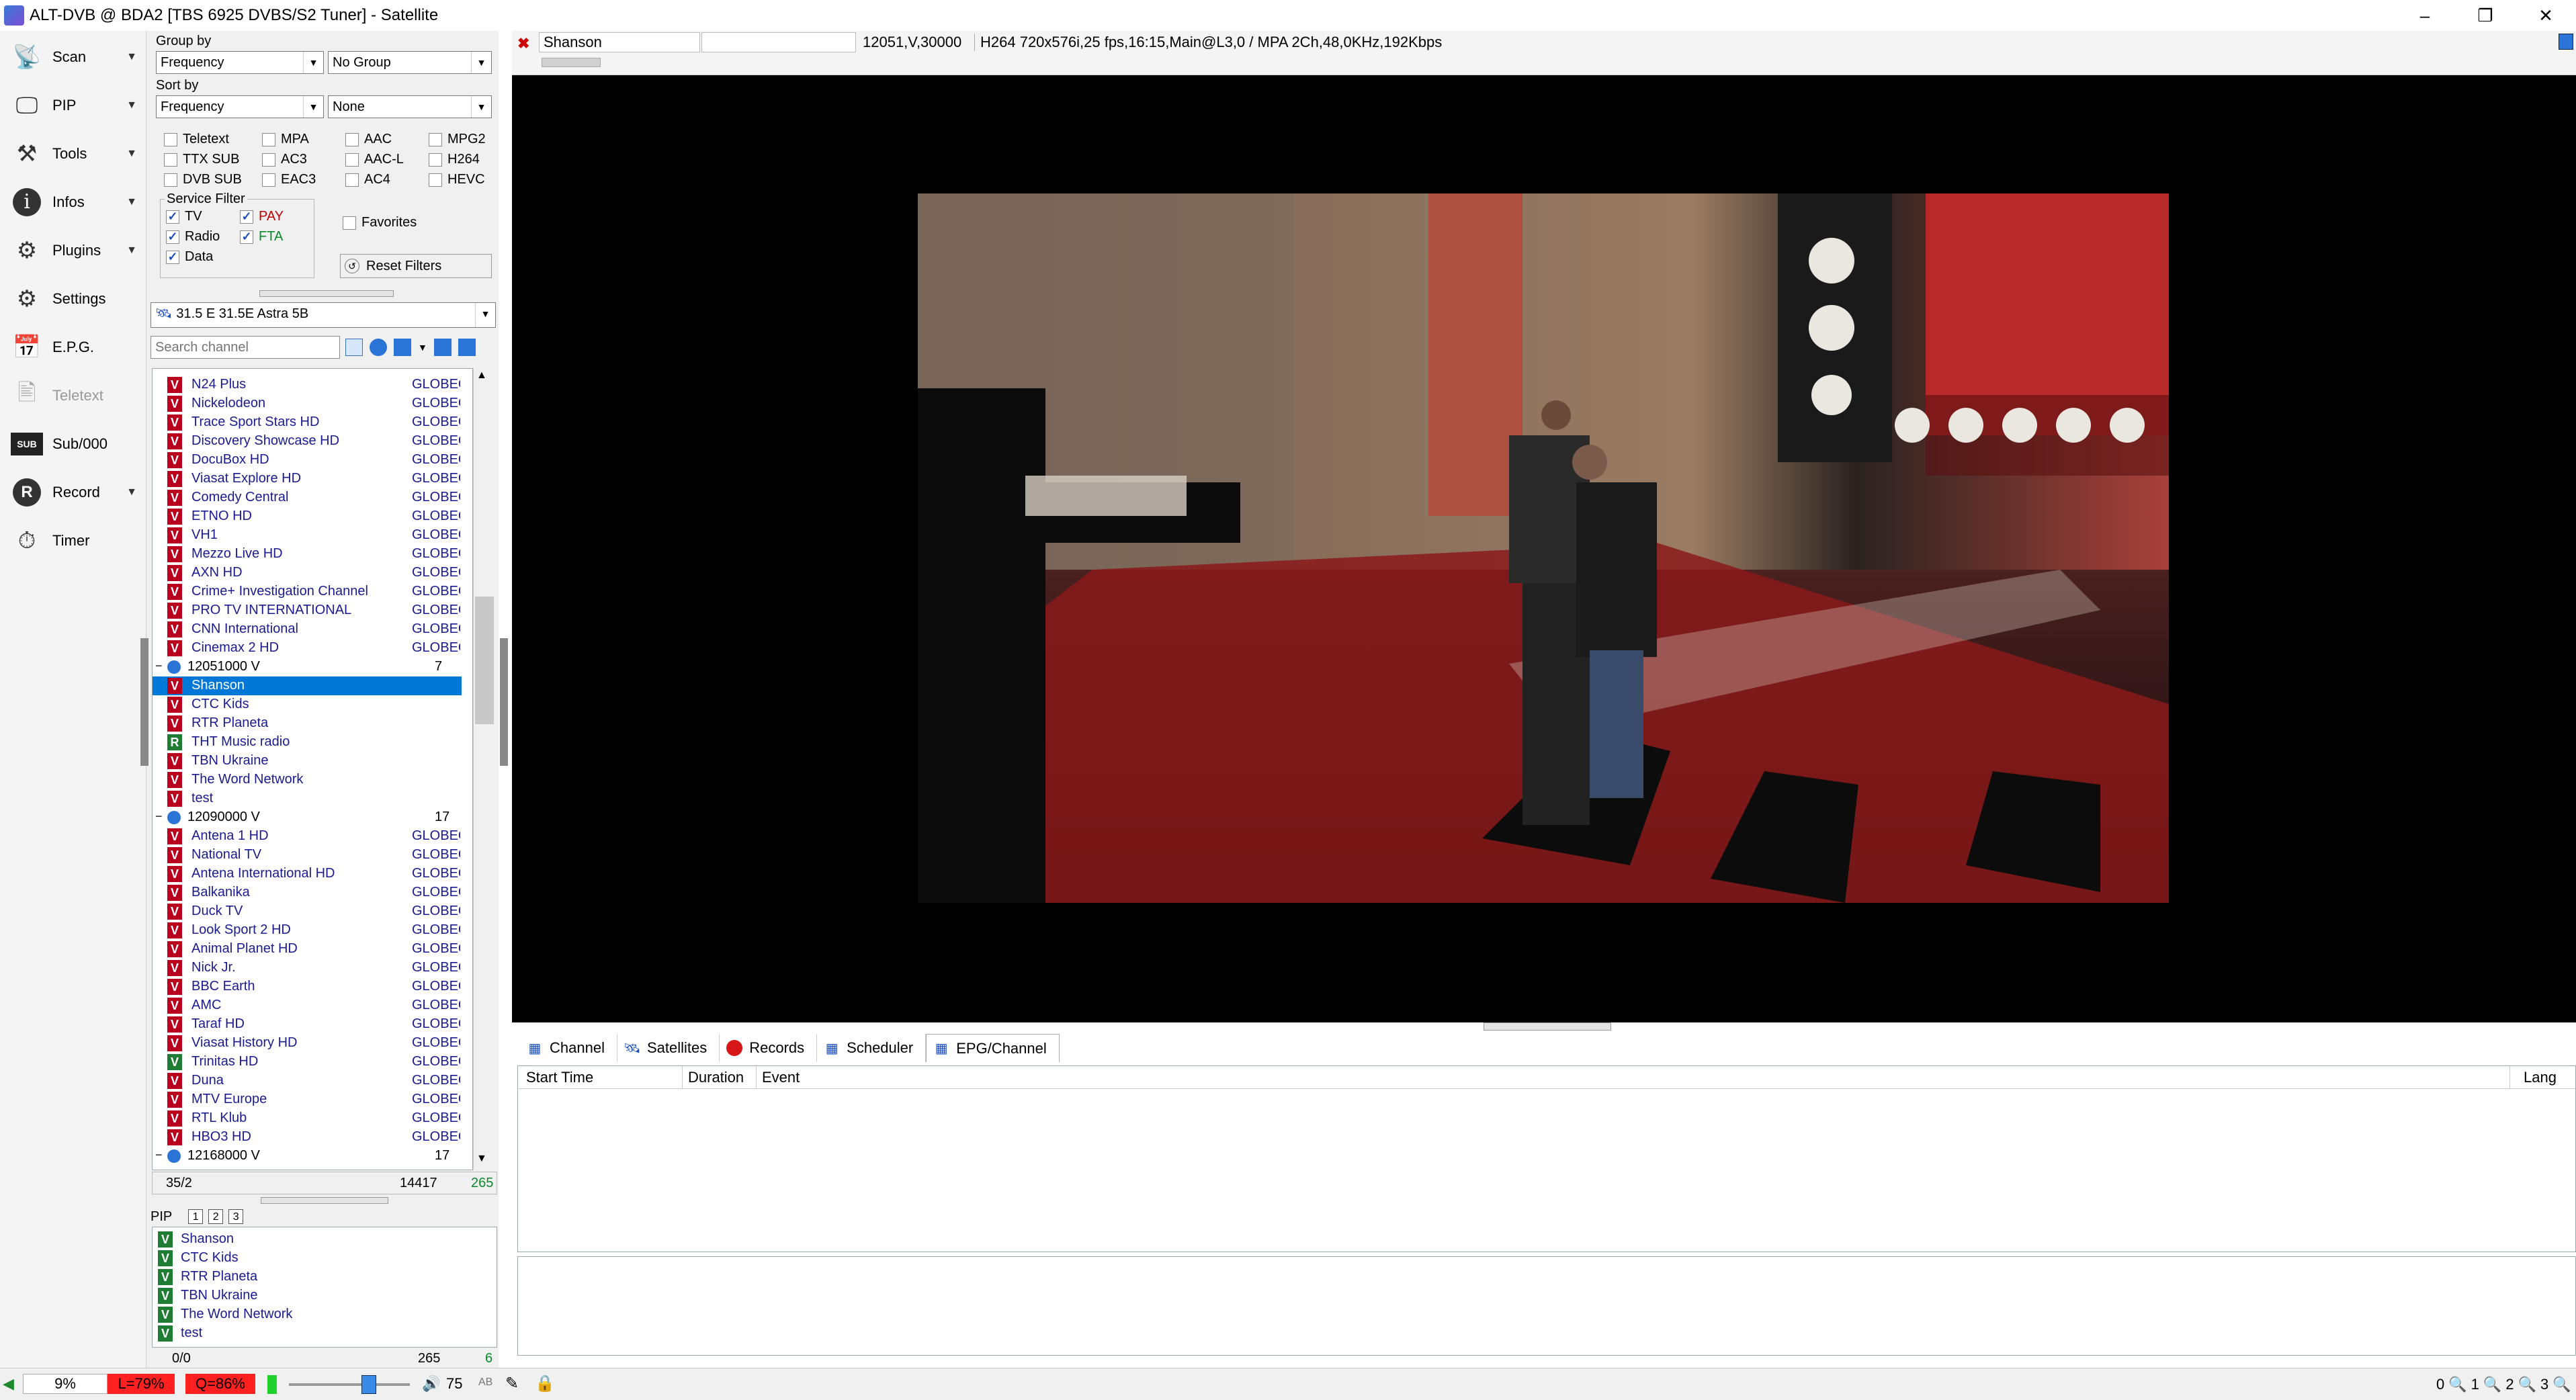 Image resolution: width=2576 pixels, height=1400 pixels. I want to click on satellite-select: 🛰 31.5 E 31.5E Astra 5B ▼, so click(323, 315).